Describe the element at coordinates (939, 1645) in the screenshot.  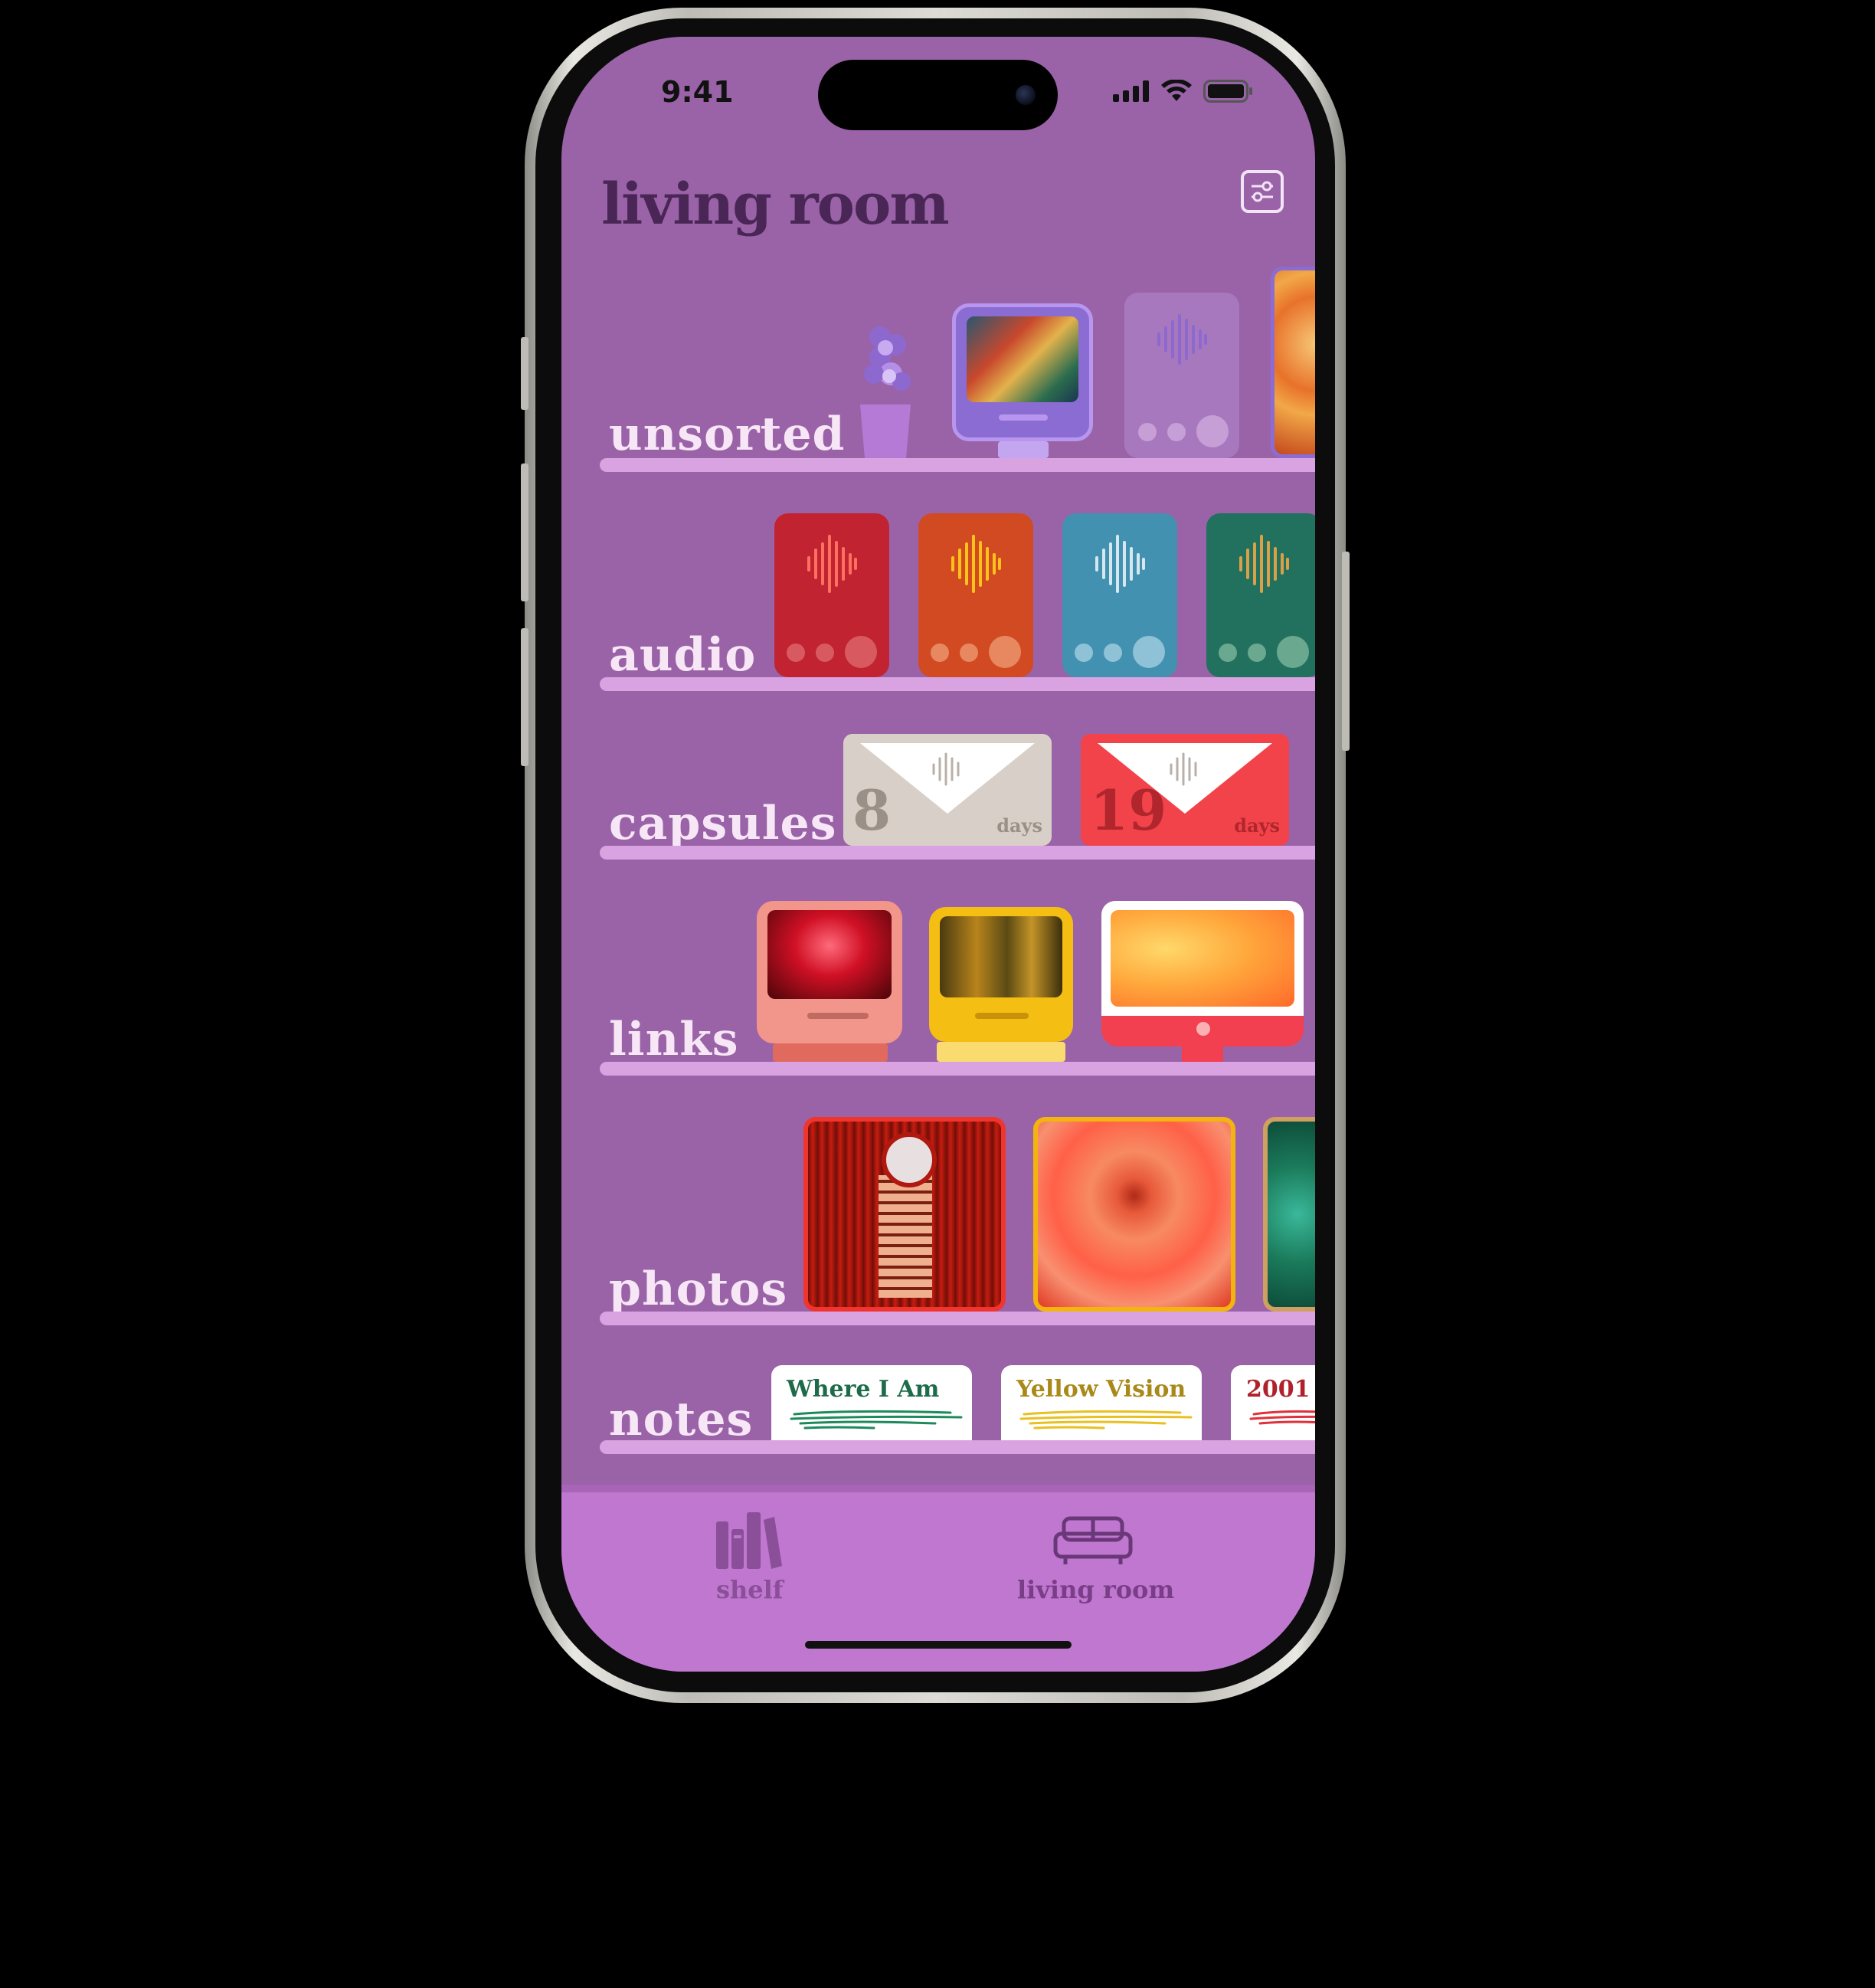
I see `home-indicator` at that location.